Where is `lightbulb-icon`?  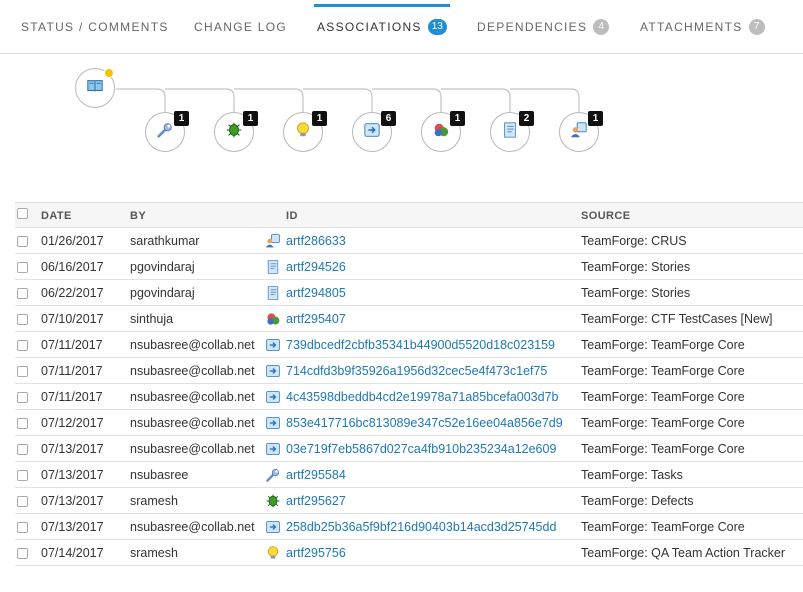 lightbulb-icon is located at coordinates (303, 132).